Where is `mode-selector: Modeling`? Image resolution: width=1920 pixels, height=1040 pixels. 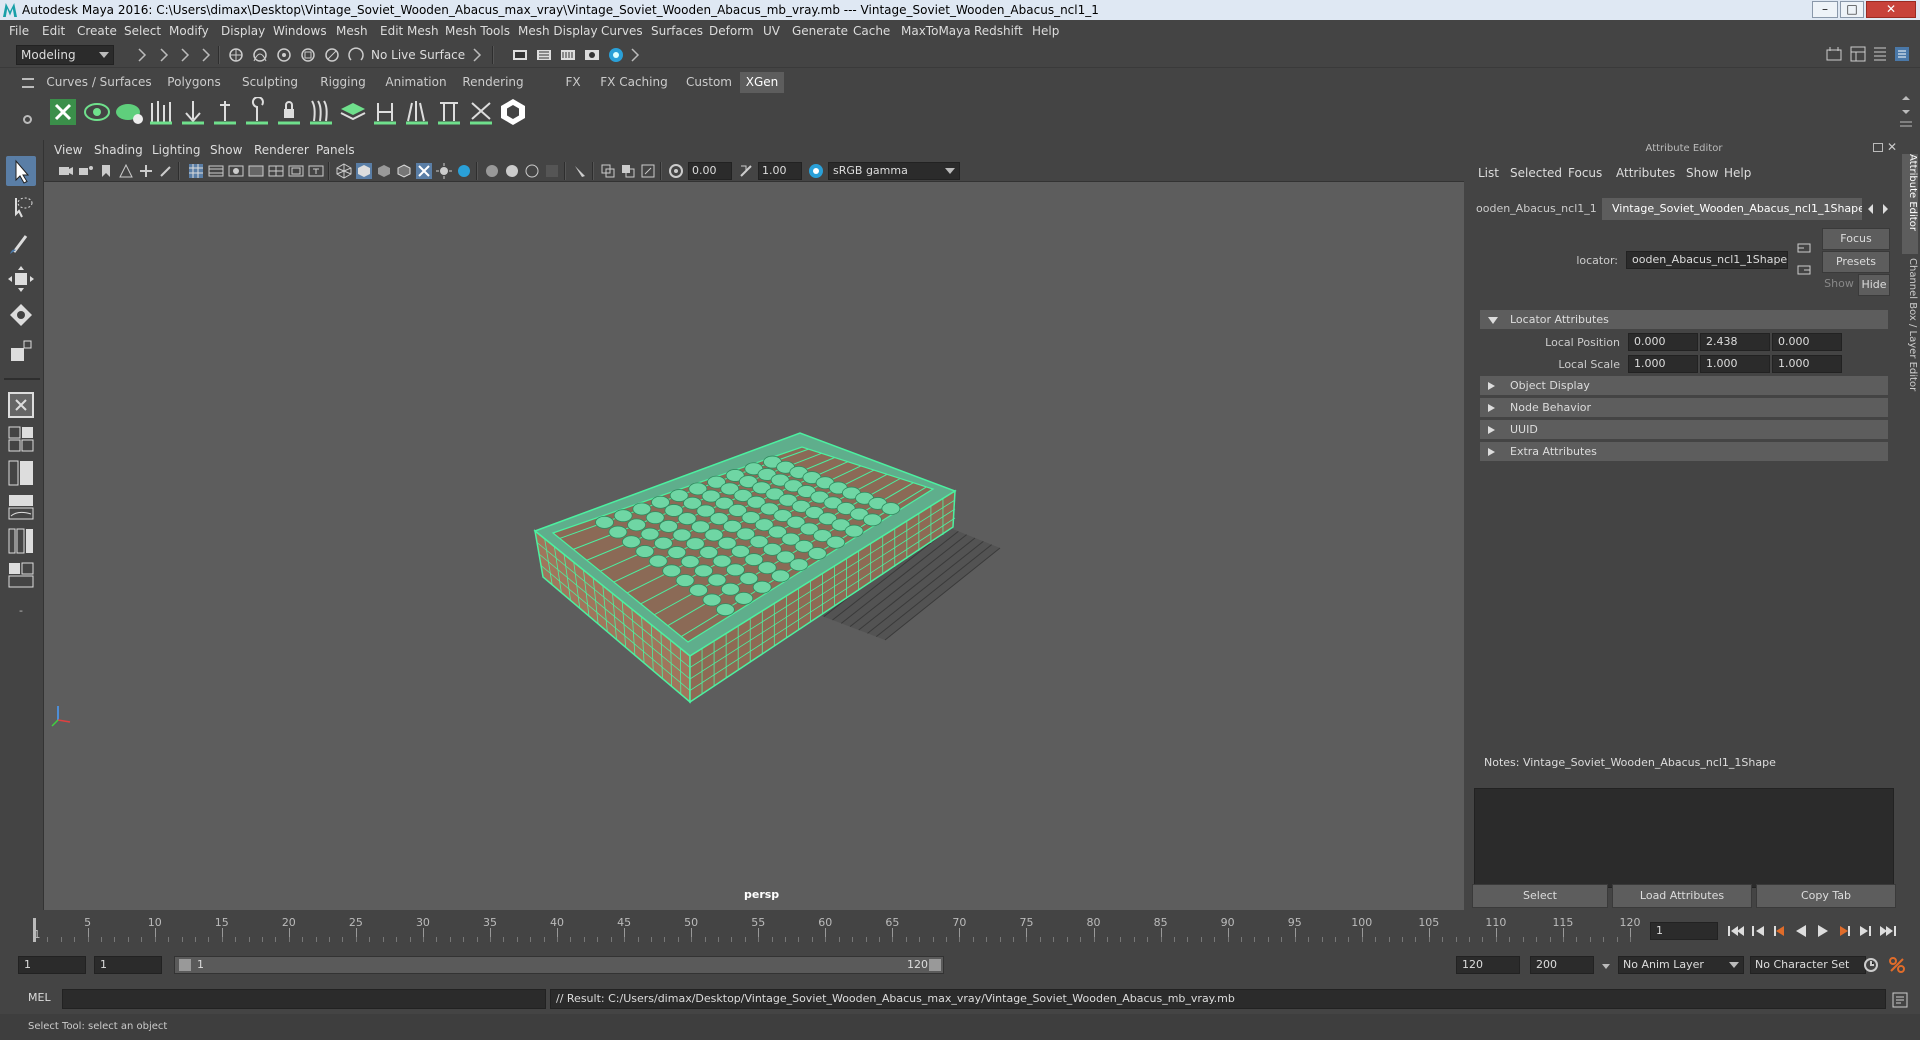 mode-selector: Modeling is located at coordinates (65, 55).